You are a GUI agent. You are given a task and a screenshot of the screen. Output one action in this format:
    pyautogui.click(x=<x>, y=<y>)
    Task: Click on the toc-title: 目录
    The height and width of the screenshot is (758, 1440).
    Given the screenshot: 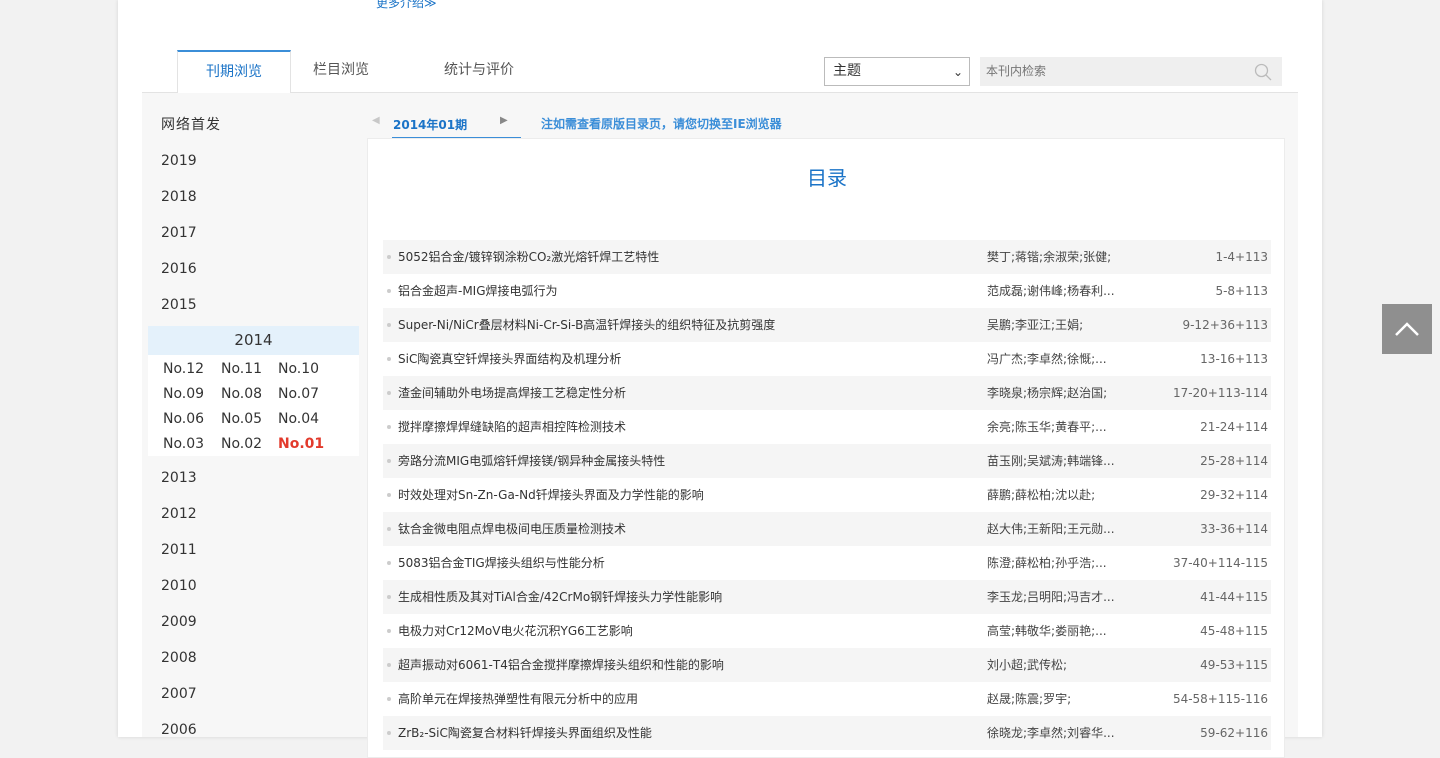 What is the action you would take?
    pyautogui.click(x=827, y=178)
    